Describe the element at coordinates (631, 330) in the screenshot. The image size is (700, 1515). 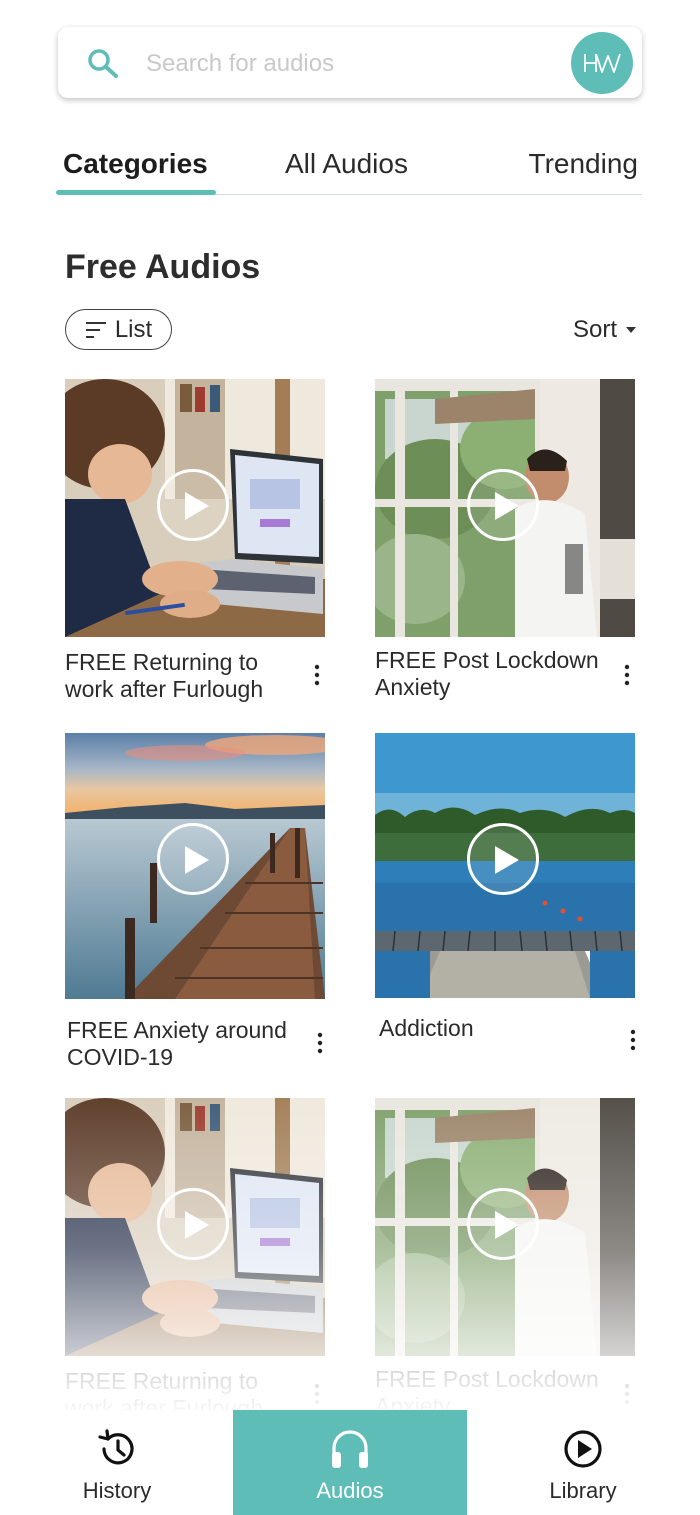
I see `caret-down-icon` at that location.